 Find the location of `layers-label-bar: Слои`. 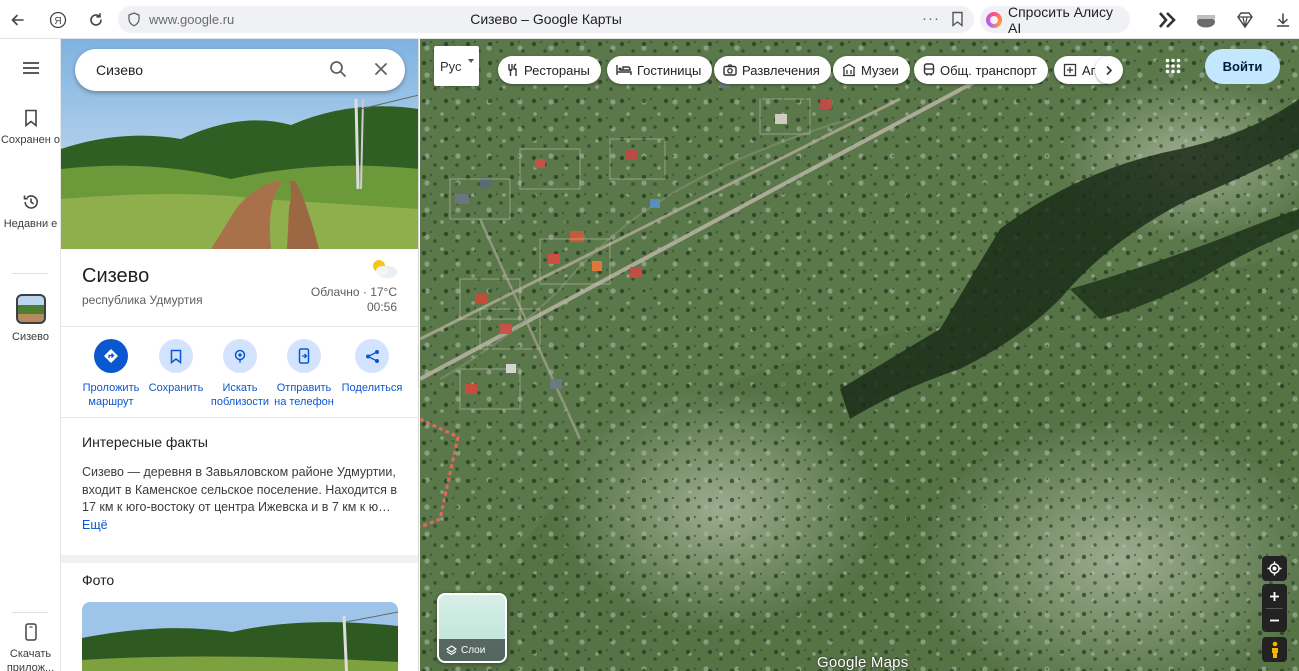

layers-label-bar: Слои is located at coordinates (472, 650).